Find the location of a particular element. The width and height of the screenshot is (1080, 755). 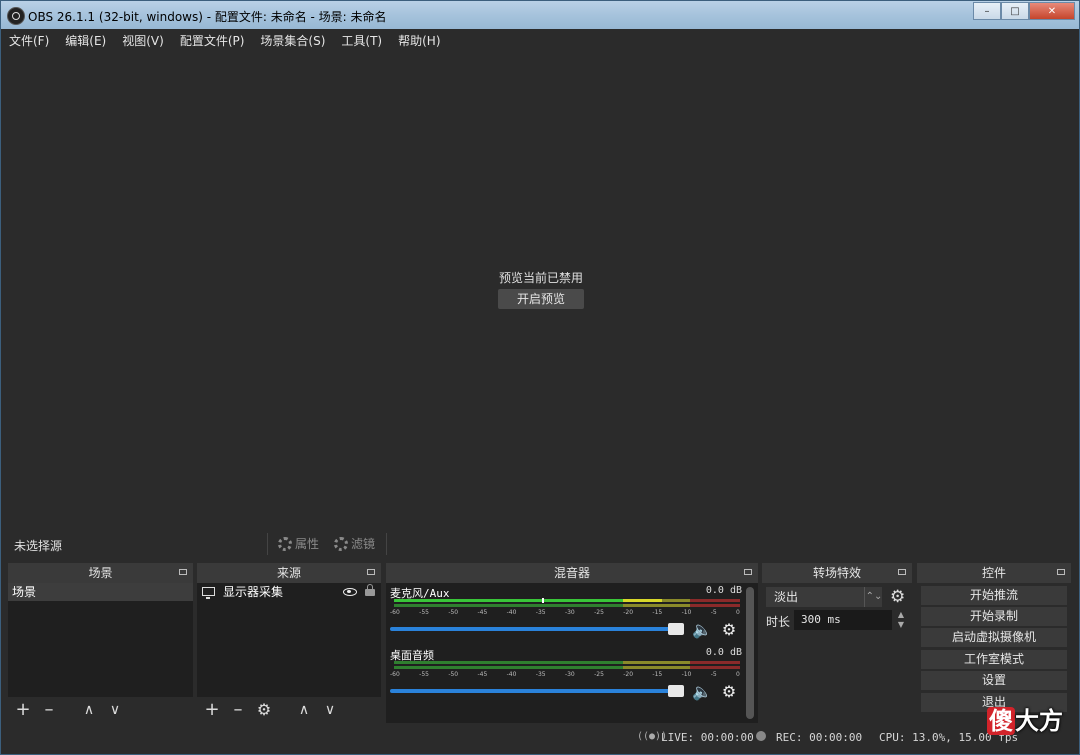

watermark: 傻大方 is located at coordinates (1025, 718).